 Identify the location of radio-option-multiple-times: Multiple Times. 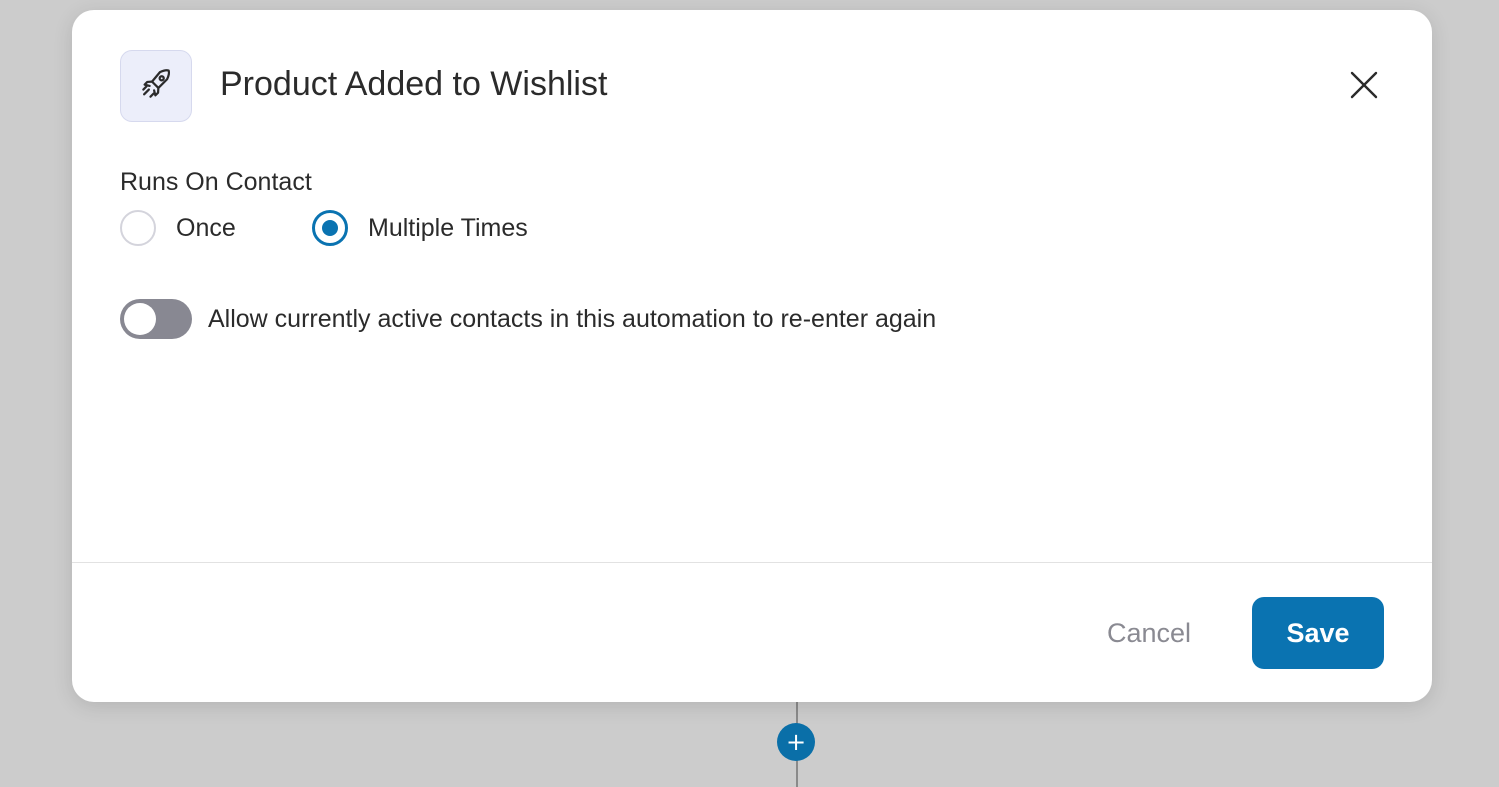
(420, 228).